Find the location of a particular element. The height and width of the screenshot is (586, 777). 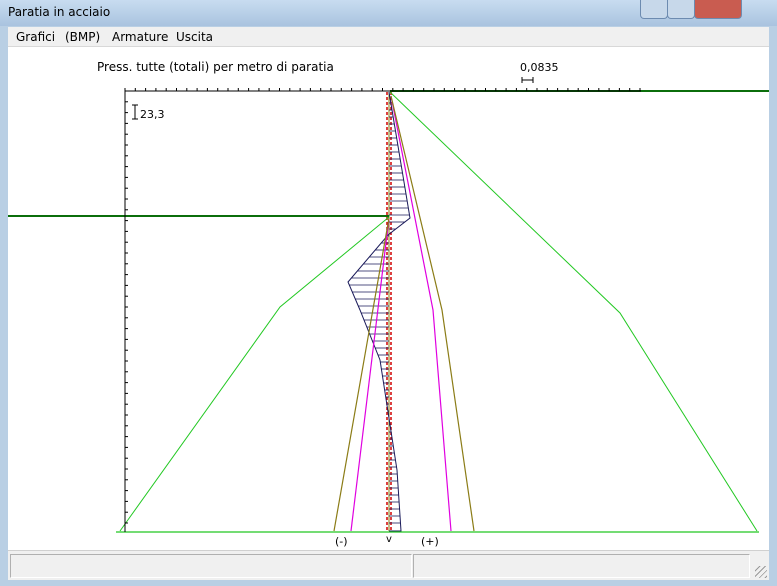

status-pane-left is located at coordinates (211, 566).